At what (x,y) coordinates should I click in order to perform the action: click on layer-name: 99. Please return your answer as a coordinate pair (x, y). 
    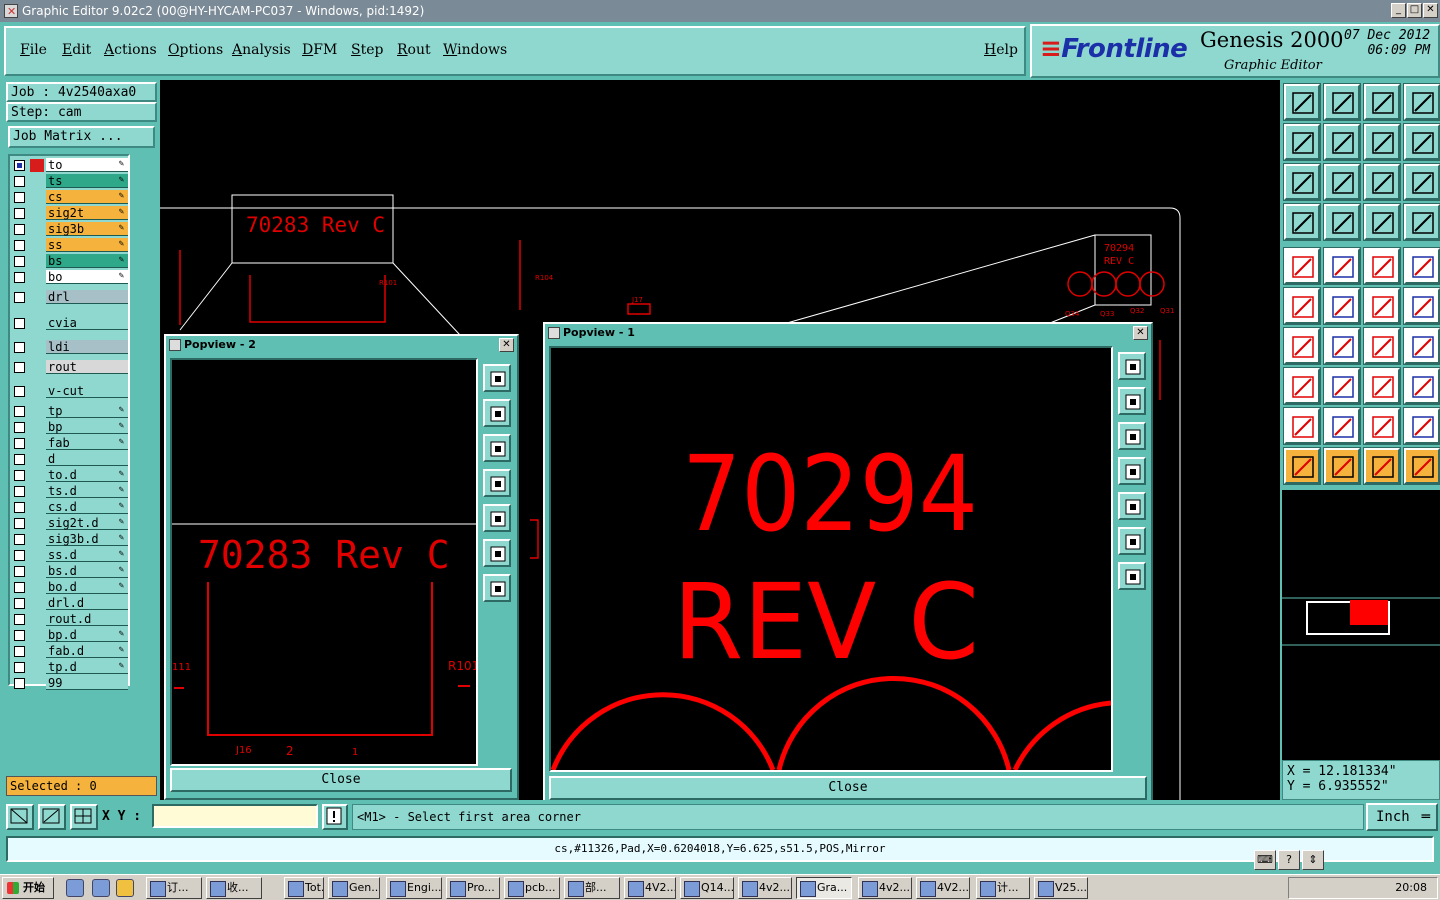
    Looking at the image, I should click on (87, 683).